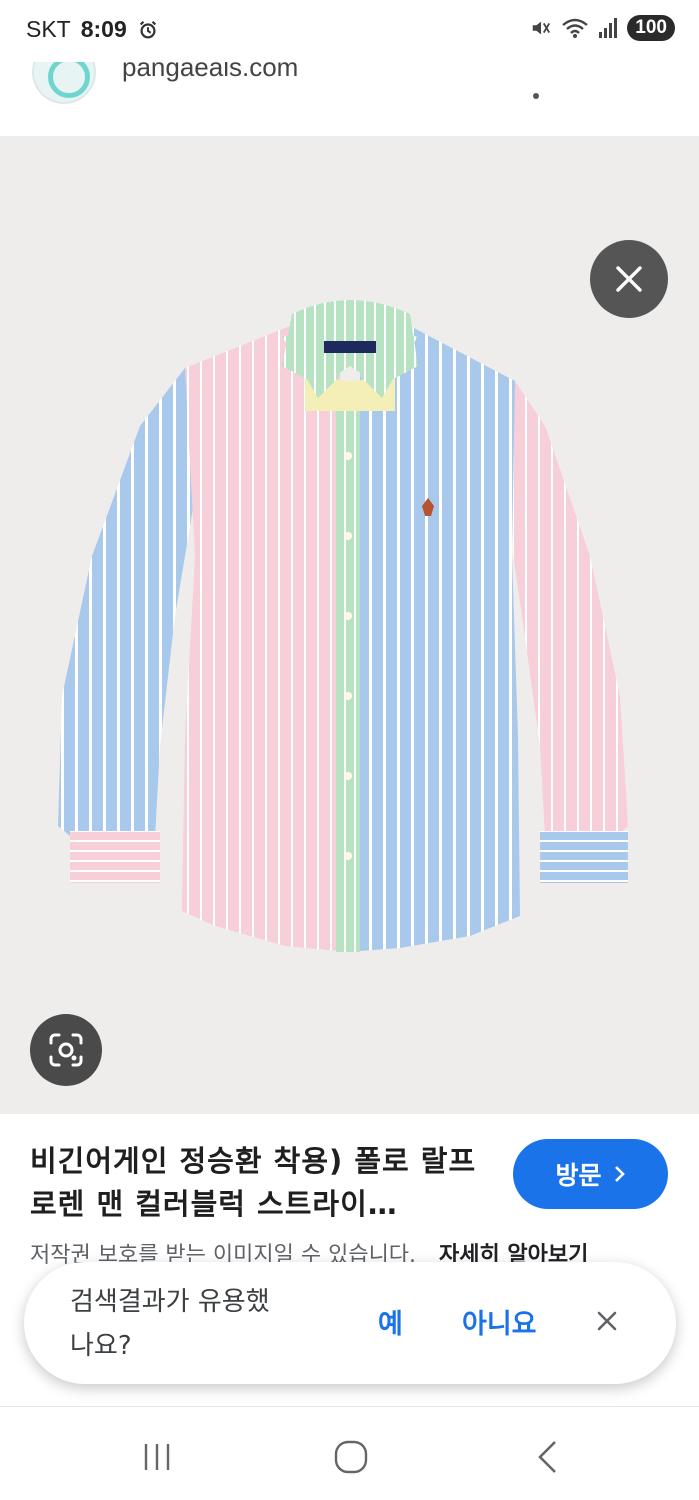  Describe the element at coordinates (499, 1321) in the screenshot. I see `feedback-no-button: 아니요` at that location.